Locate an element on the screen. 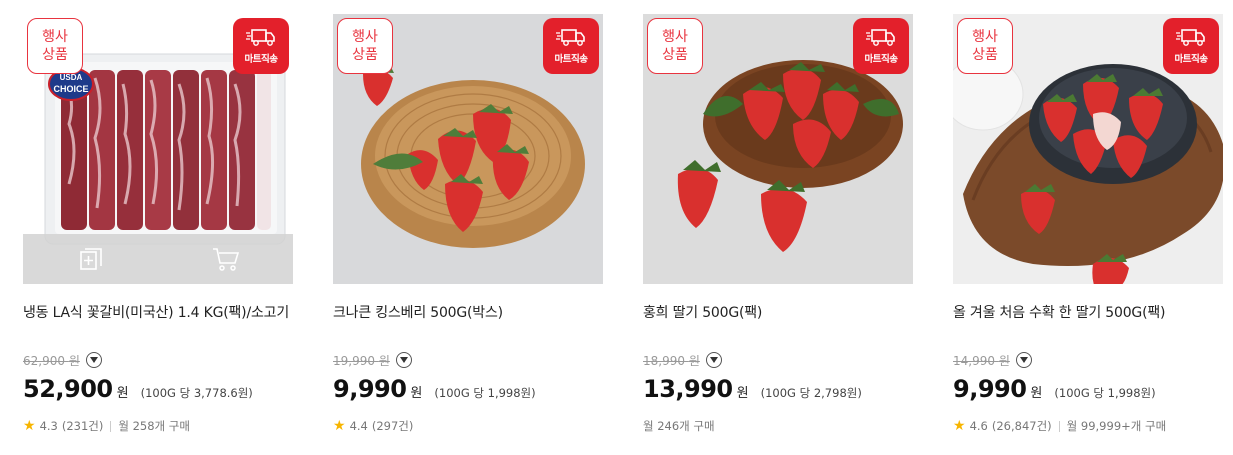 The width and height of the screenshot is (1233, 455). rating: 4.3 is located at coordinates (48, 426).